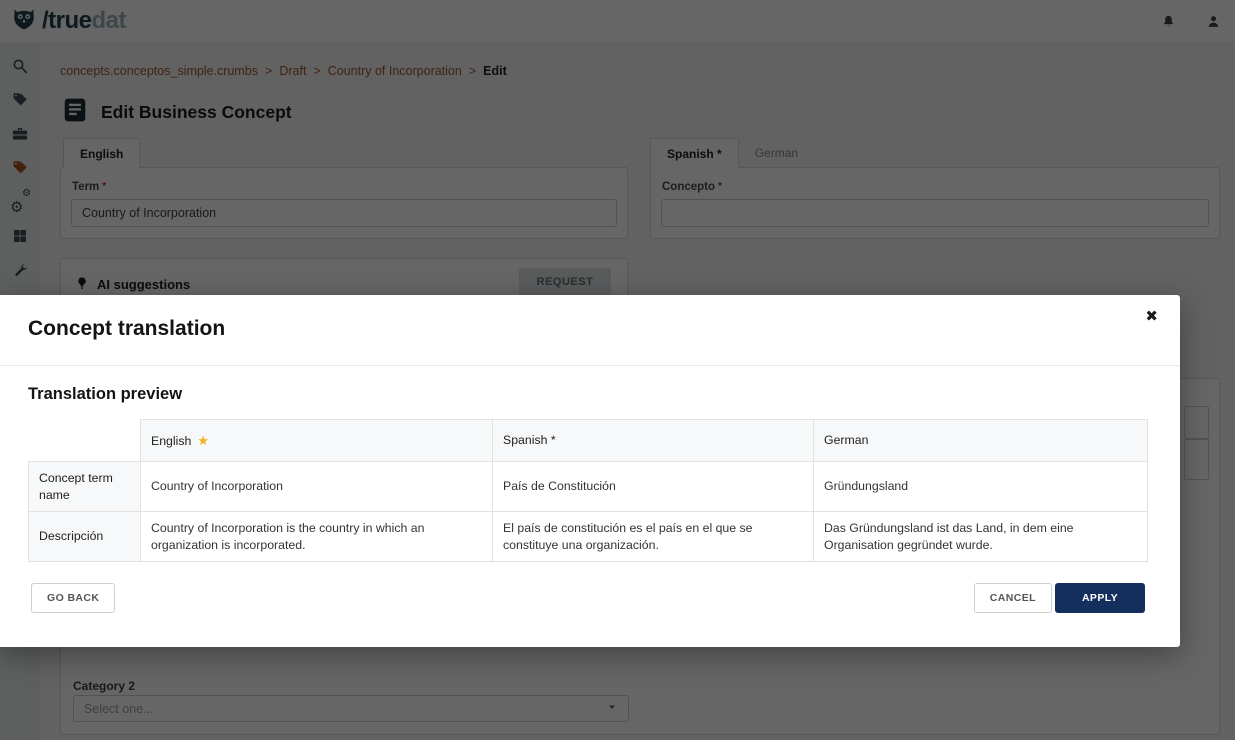  I want to click on go-back-button: GO BACK, so click(73, 598).